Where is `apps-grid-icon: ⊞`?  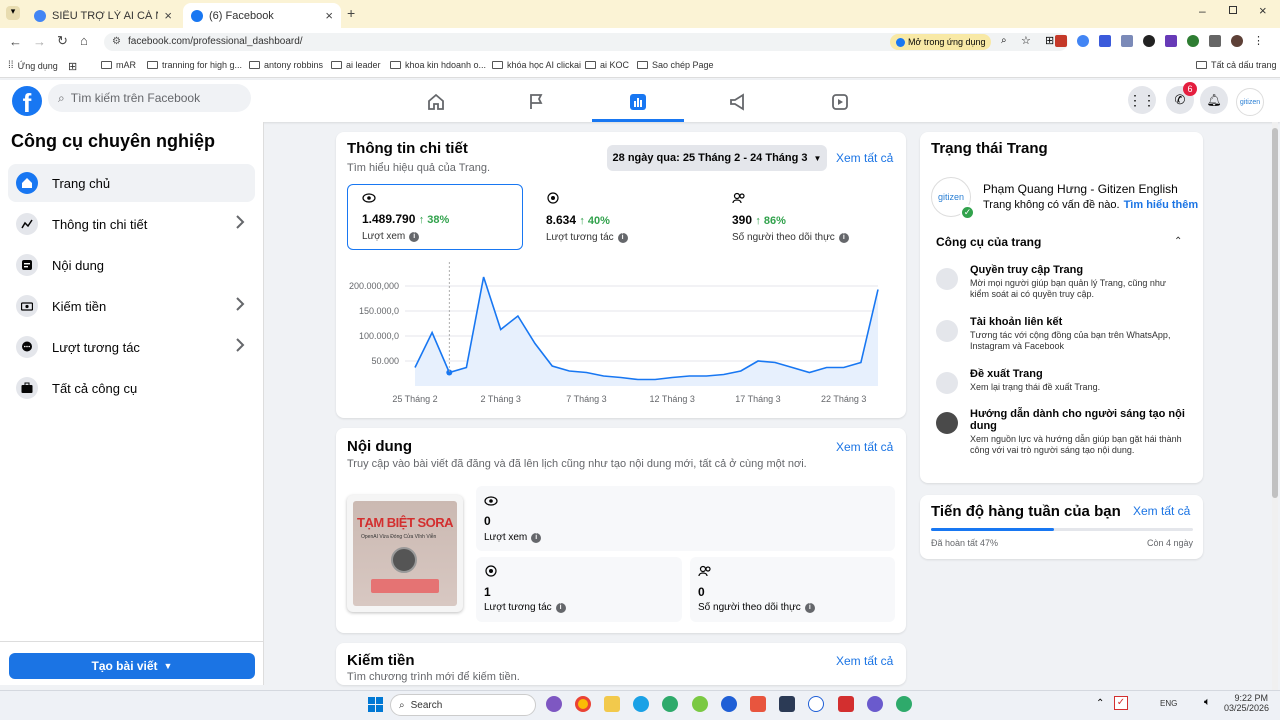
apps-grid-icon: ⊞ is located at coordinates (72, 66).